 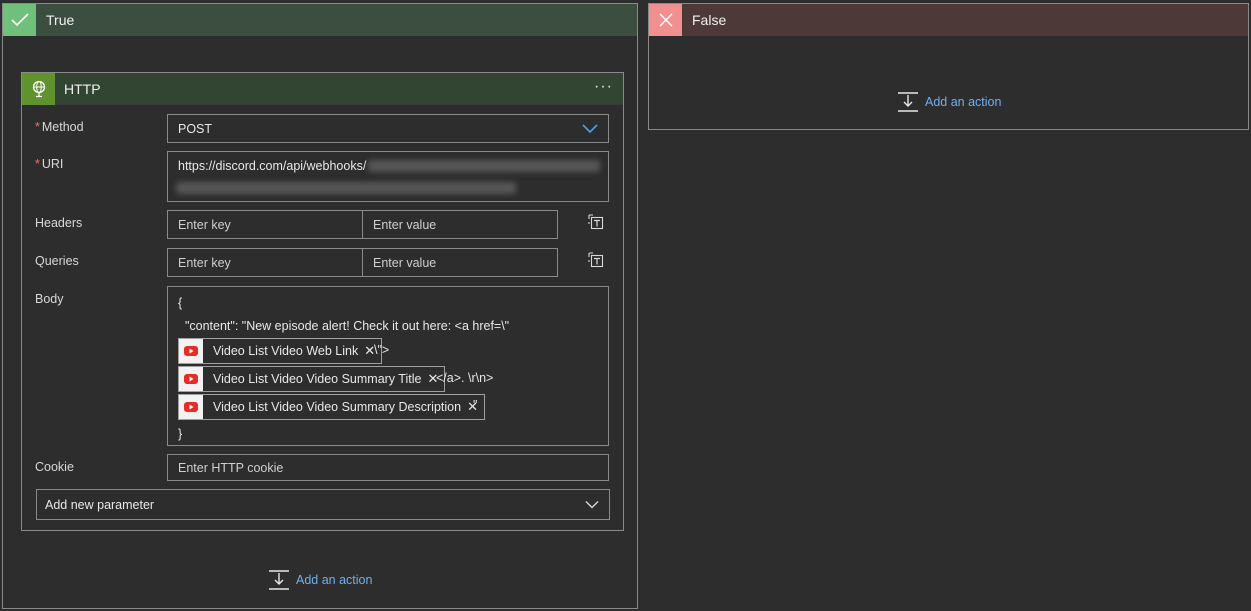 What do you see at coordinates (709, 20) in the screenshot?
I see `false-branch-title: False` at bounding box center [709, 20].